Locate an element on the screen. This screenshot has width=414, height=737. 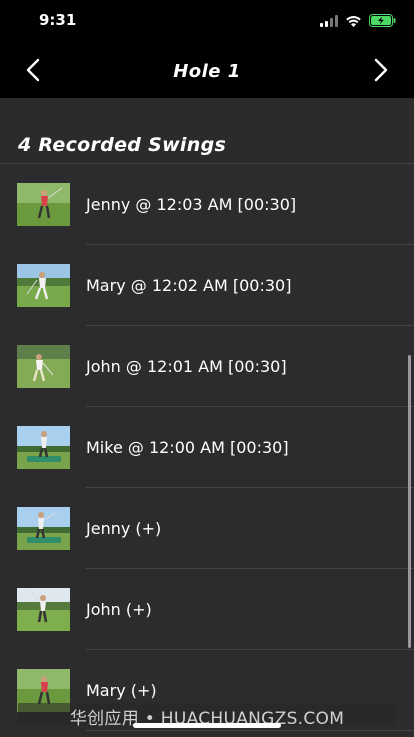
swing-label: John (+) is located at coordinates (119, 609).